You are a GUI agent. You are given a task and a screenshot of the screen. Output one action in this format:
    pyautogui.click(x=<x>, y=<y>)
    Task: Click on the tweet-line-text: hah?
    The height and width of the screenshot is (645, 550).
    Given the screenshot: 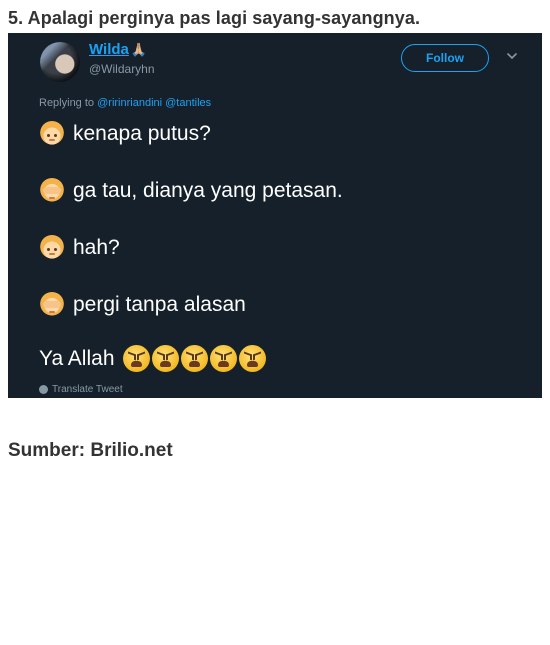 What is the action you would take?
    pyautogui.click(x=96, y=247)
    